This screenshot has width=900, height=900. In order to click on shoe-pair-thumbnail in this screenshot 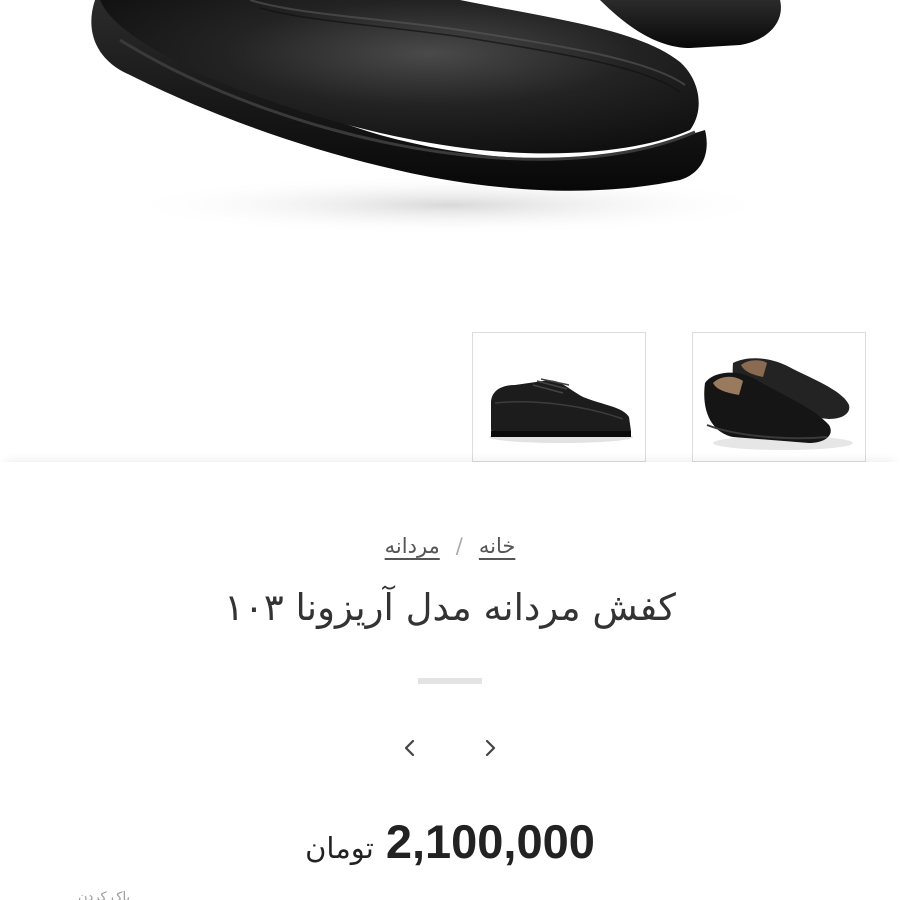, I will do `click(778, 404)`.